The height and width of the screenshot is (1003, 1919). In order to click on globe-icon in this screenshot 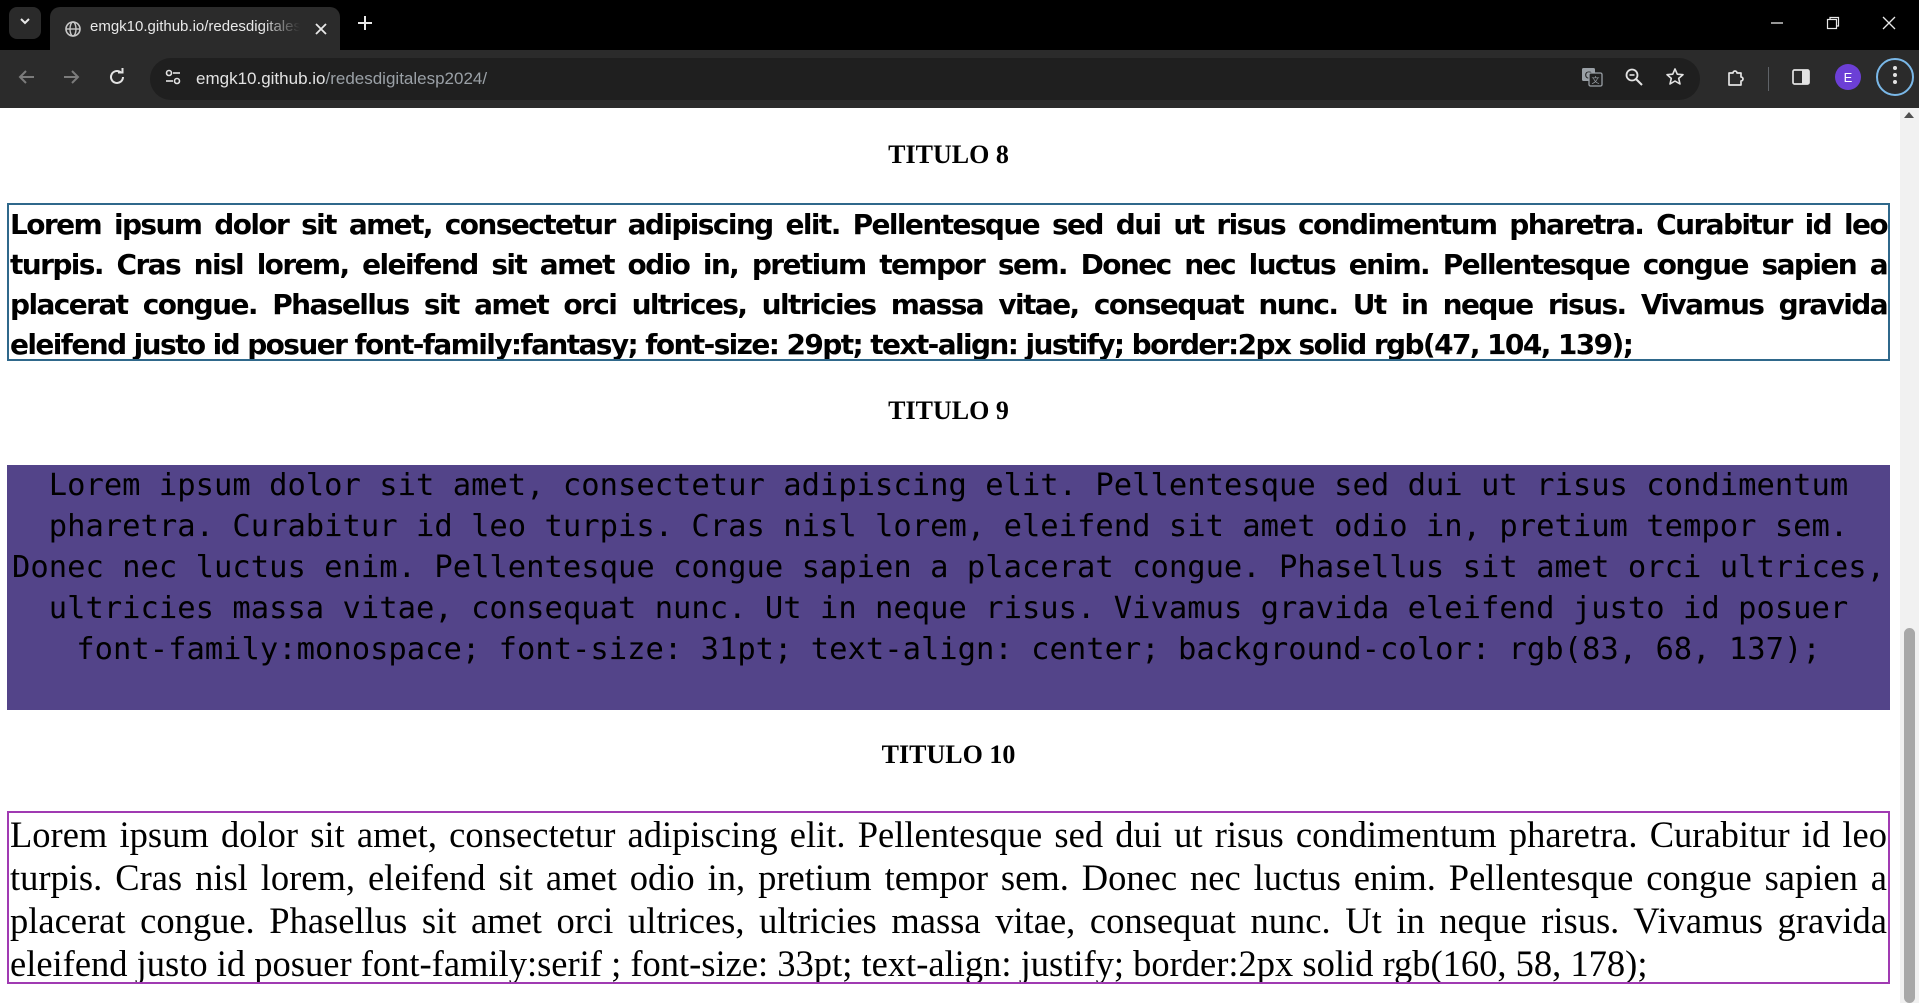, I will do `click(73, 29)`.